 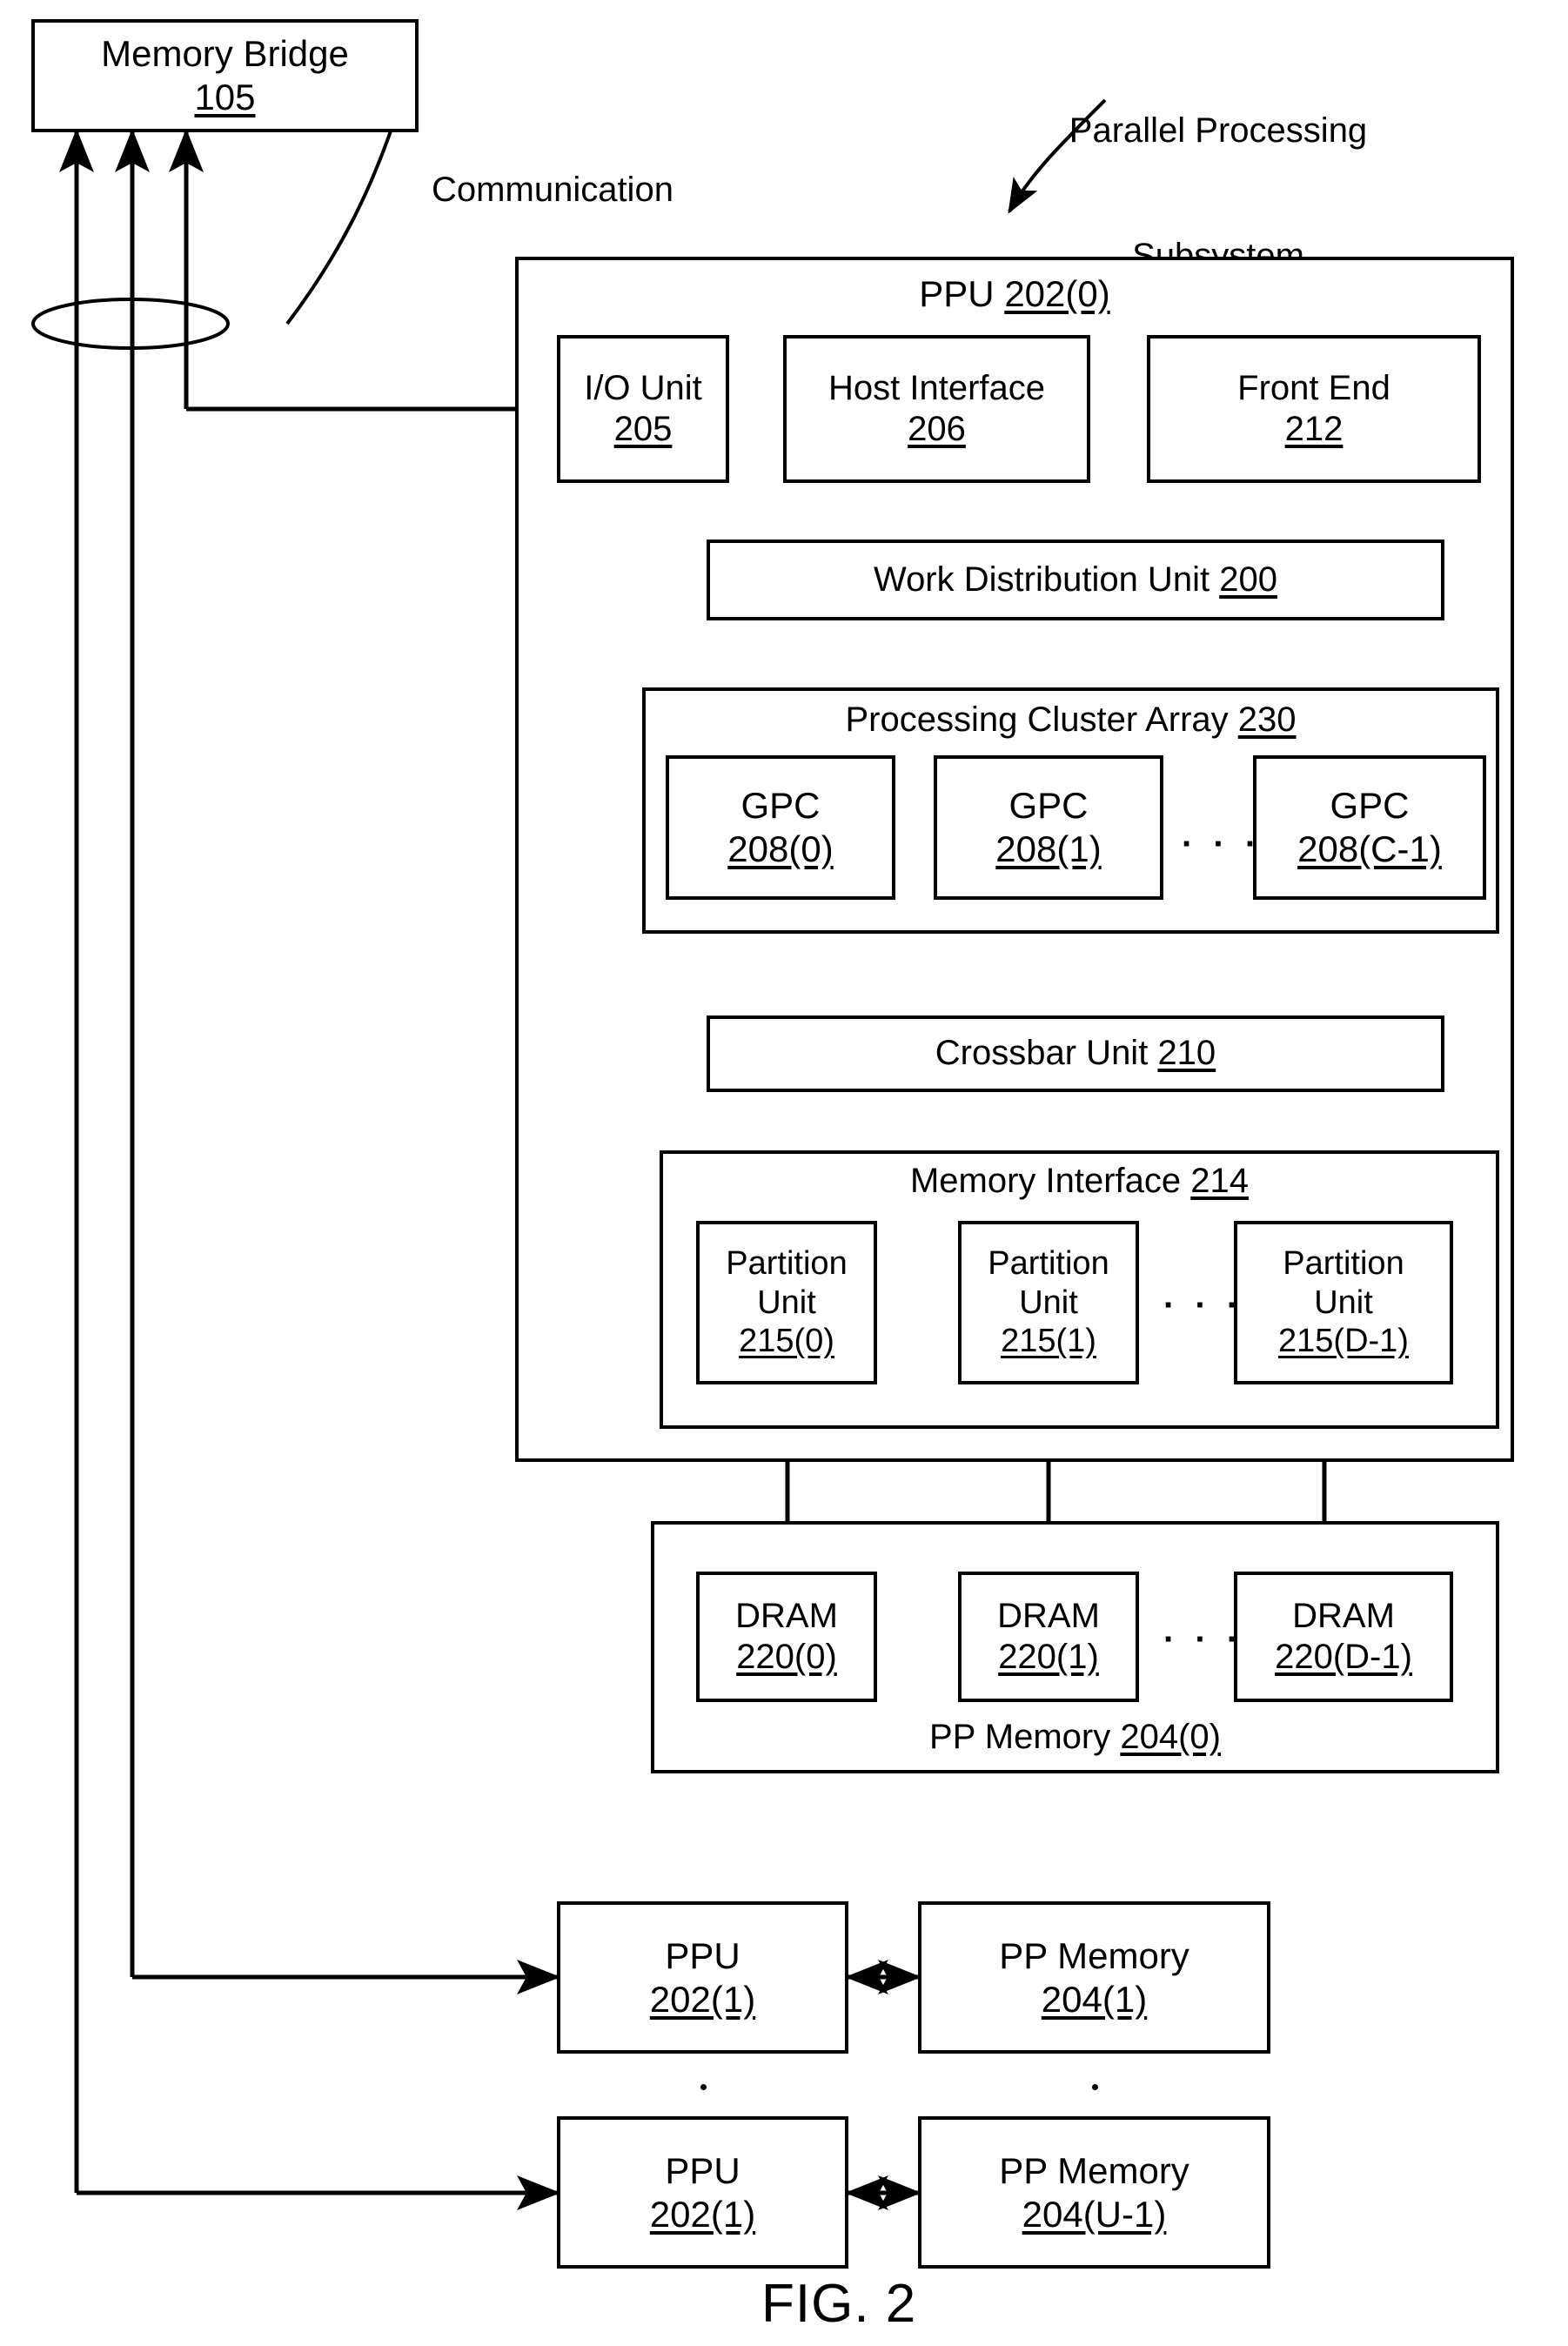 I want to click on pp-memory-u-number: 204(U-1), so click(x=1095, y=2214).